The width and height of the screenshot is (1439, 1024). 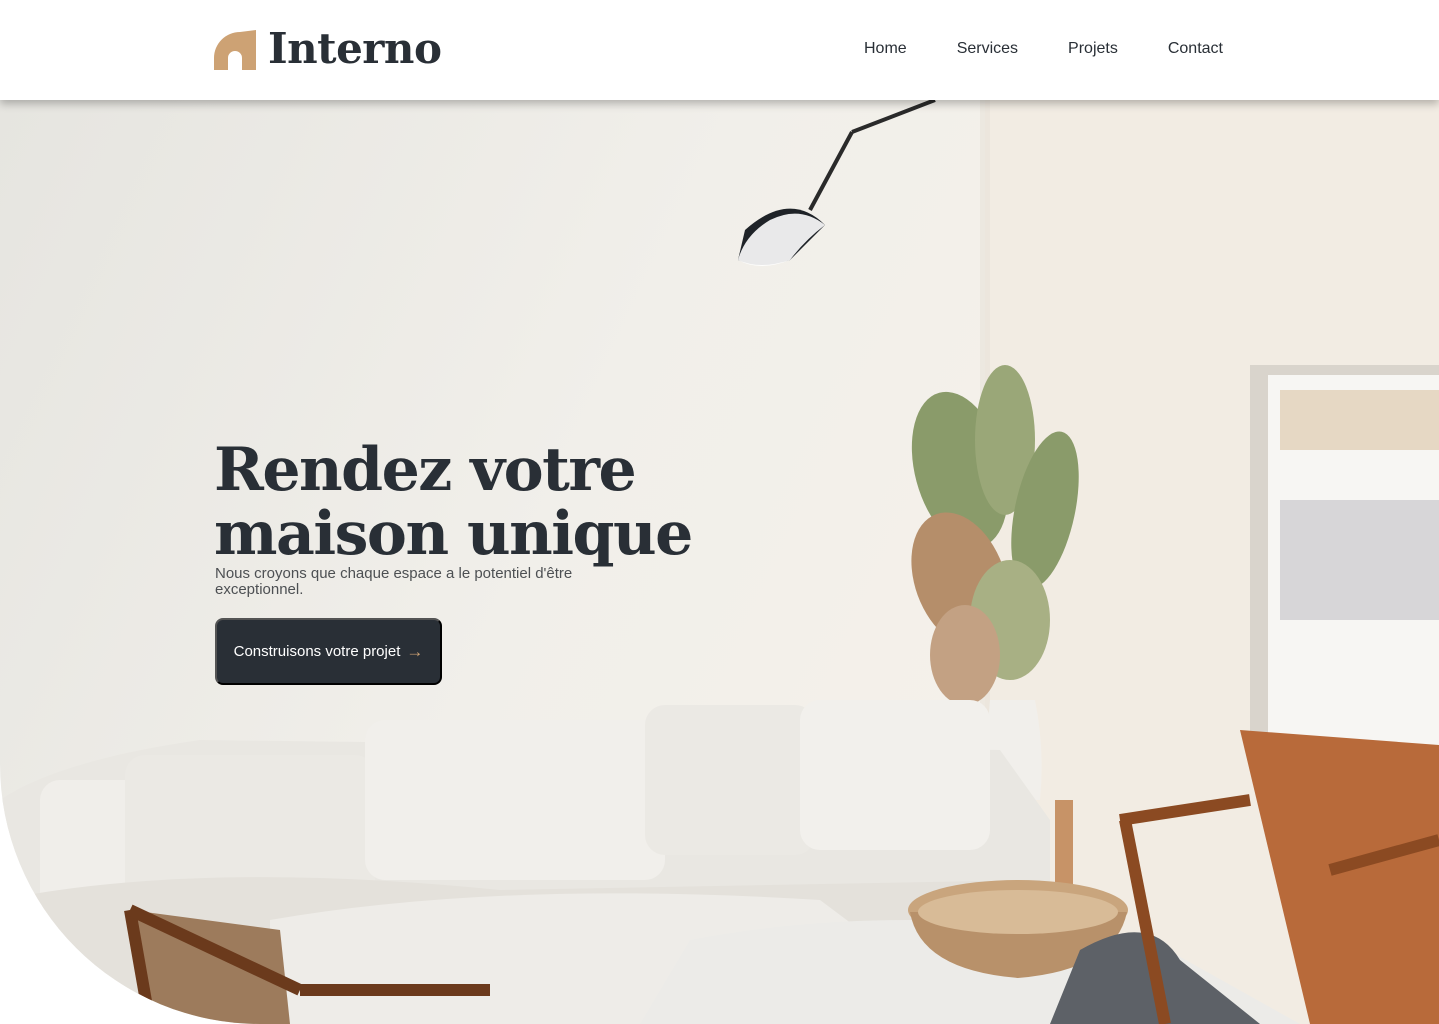 I want to click on brand-name: Interno, so click(x=355, y=48).